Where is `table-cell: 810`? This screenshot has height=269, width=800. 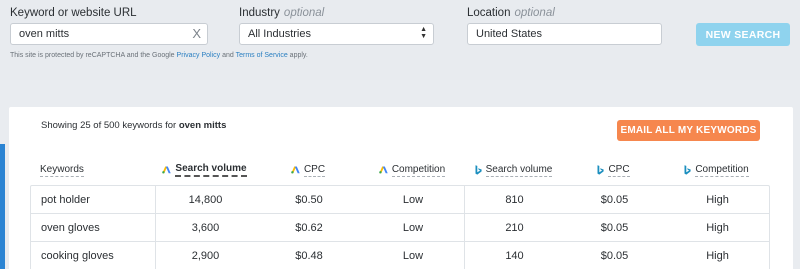
table-cell: 810 is located at coordinates (514, 200).